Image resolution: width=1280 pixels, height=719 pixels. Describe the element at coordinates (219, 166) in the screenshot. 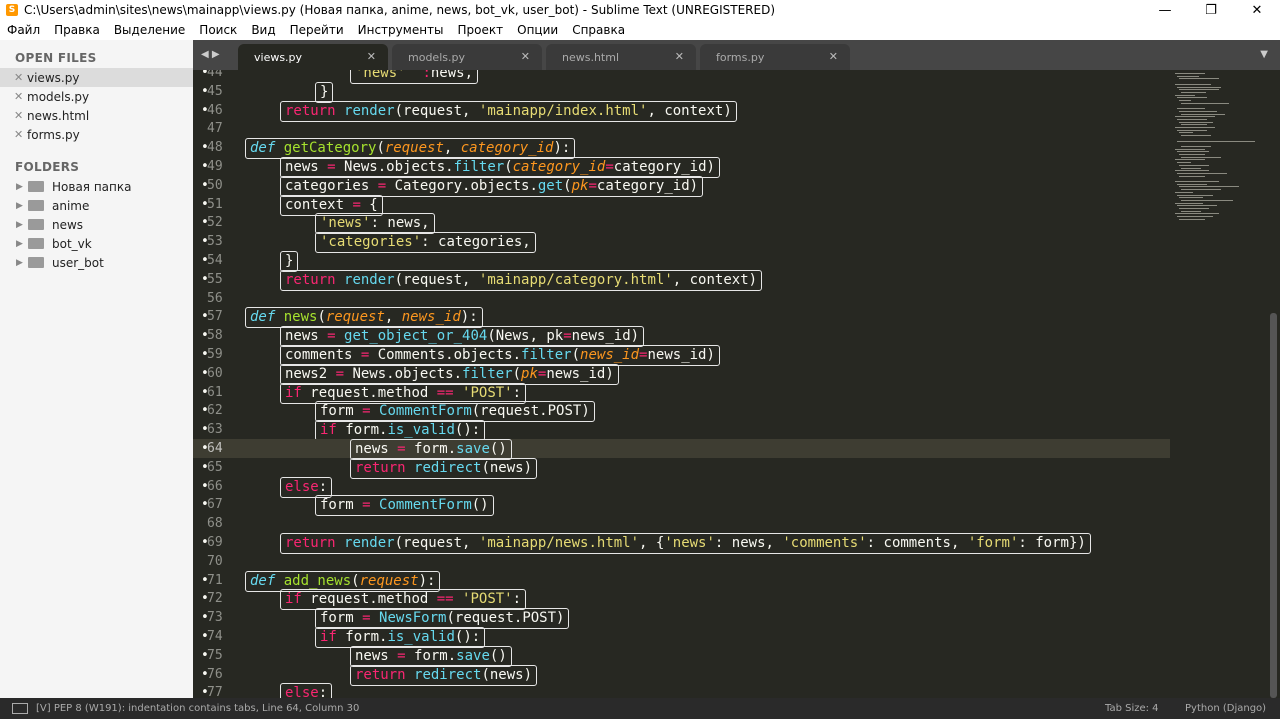

I see `line-number: • 49` at that location.